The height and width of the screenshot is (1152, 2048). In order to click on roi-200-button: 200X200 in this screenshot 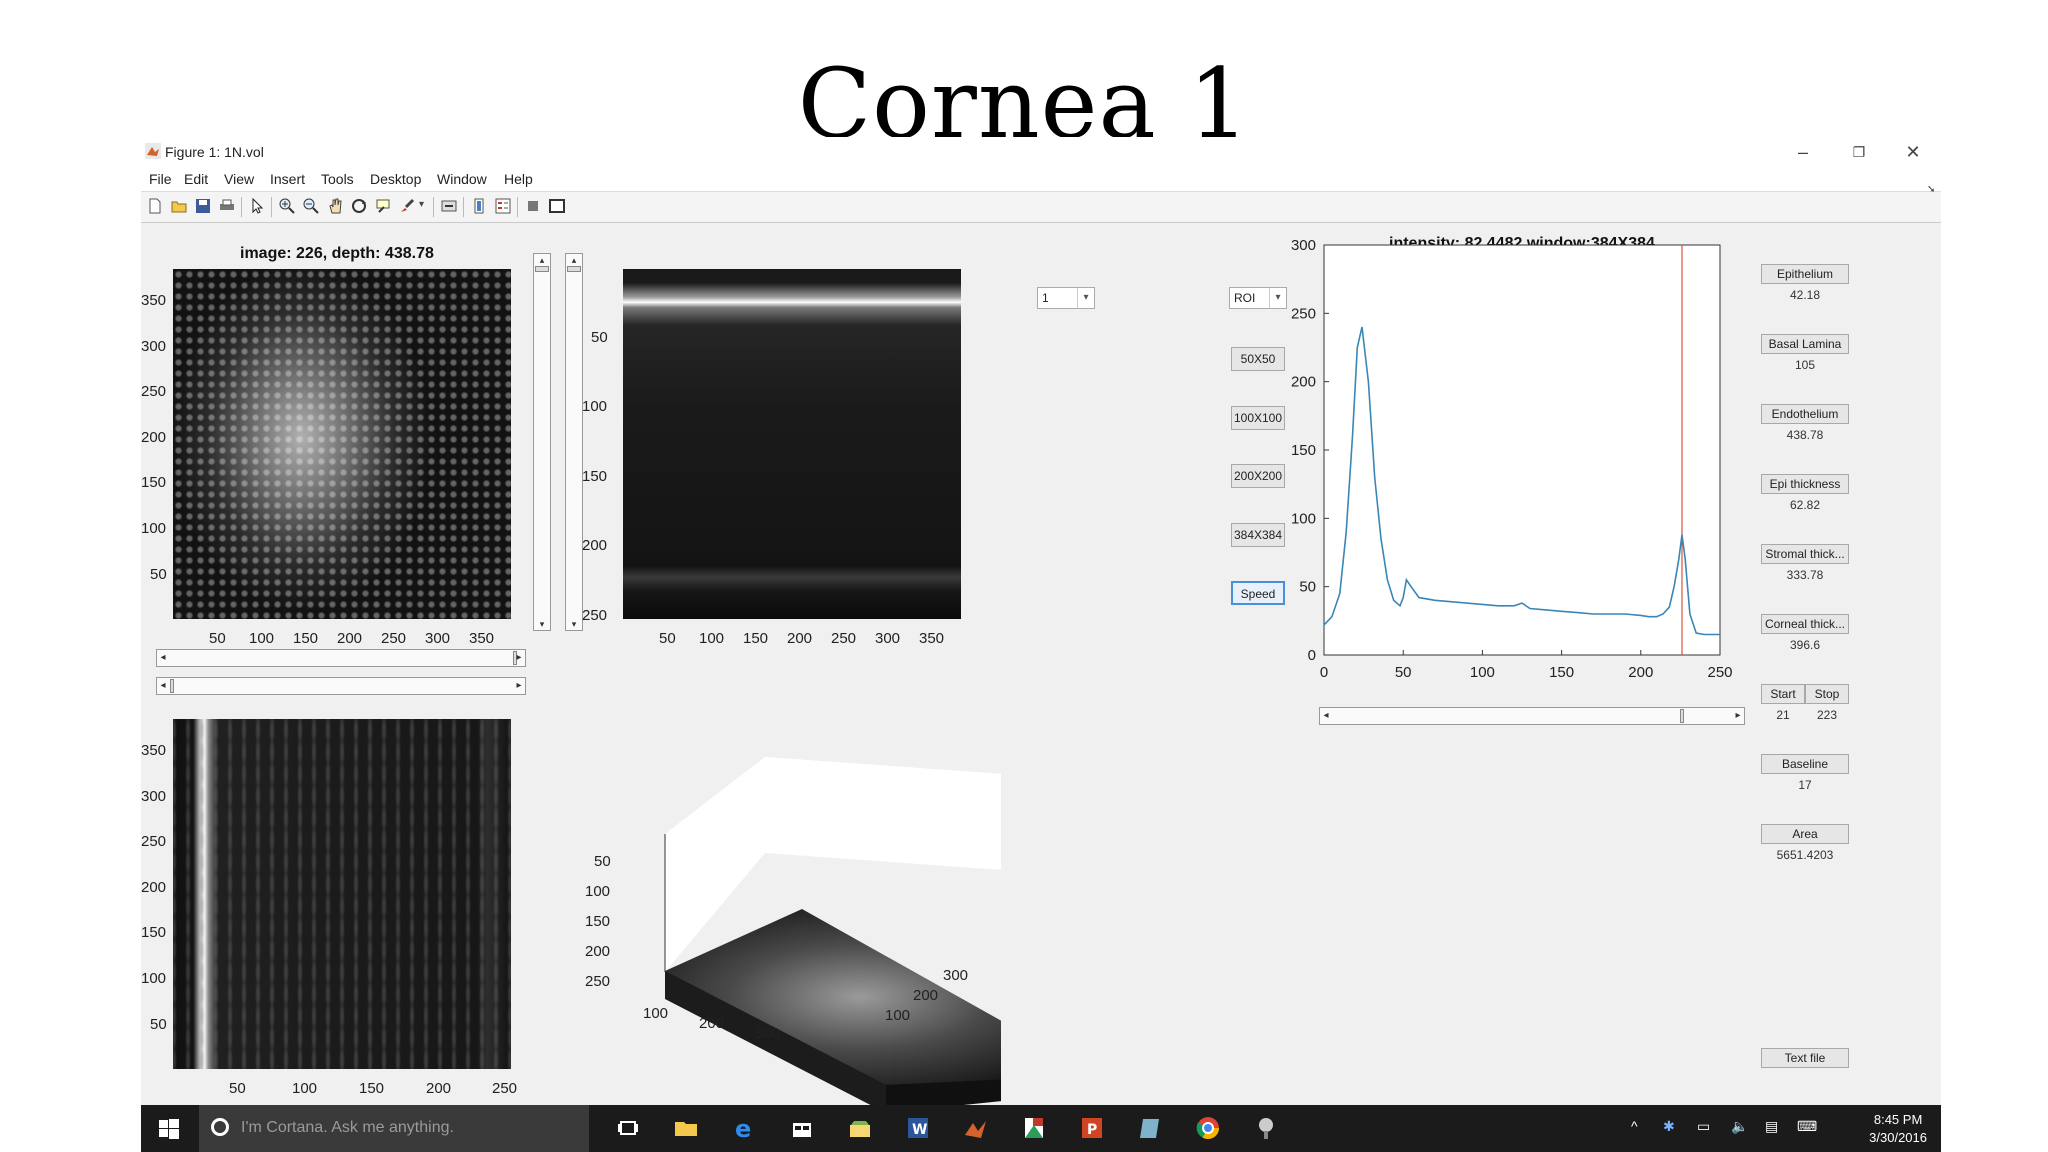, I will do `click(1258, 476)`.